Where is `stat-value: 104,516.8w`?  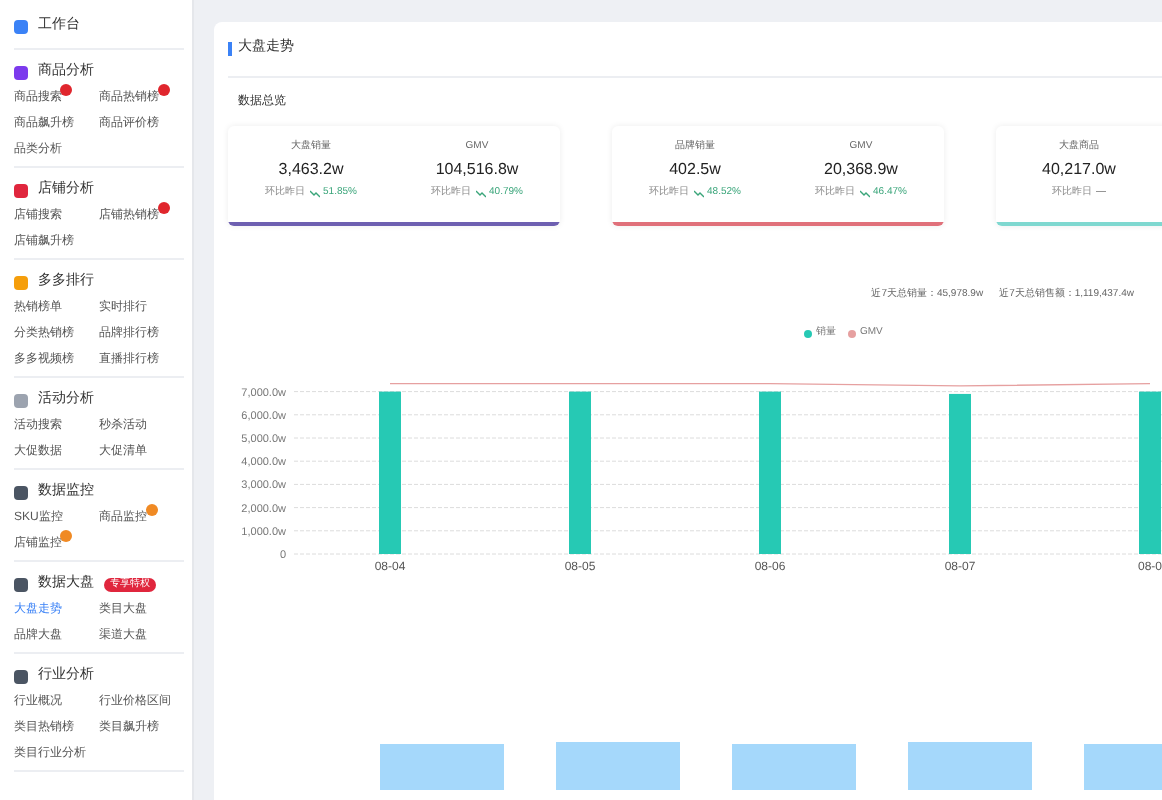
stat-value: 104,516.8w is located at coordinates (477, 170).